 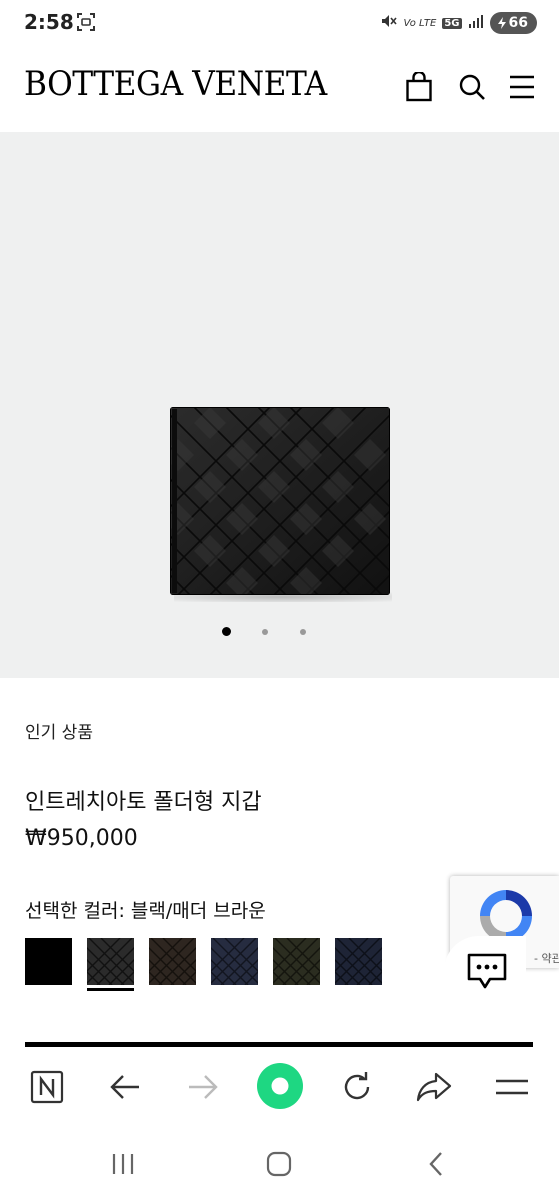 I want to click on color-swatch-dark-navy-weave, so click(x=358, y=961).